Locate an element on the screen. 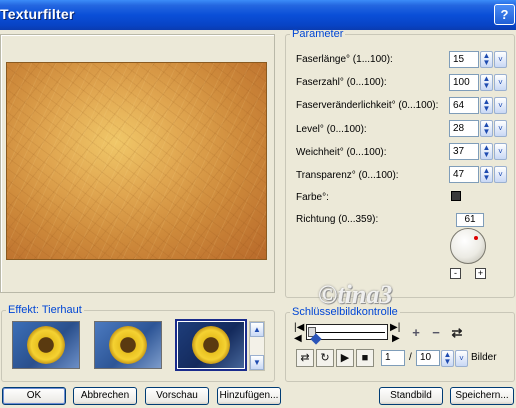 The width and height of the screenshot is (516, 408). last-keyframe-icon: ▶| is located at coordinates (395, 327).